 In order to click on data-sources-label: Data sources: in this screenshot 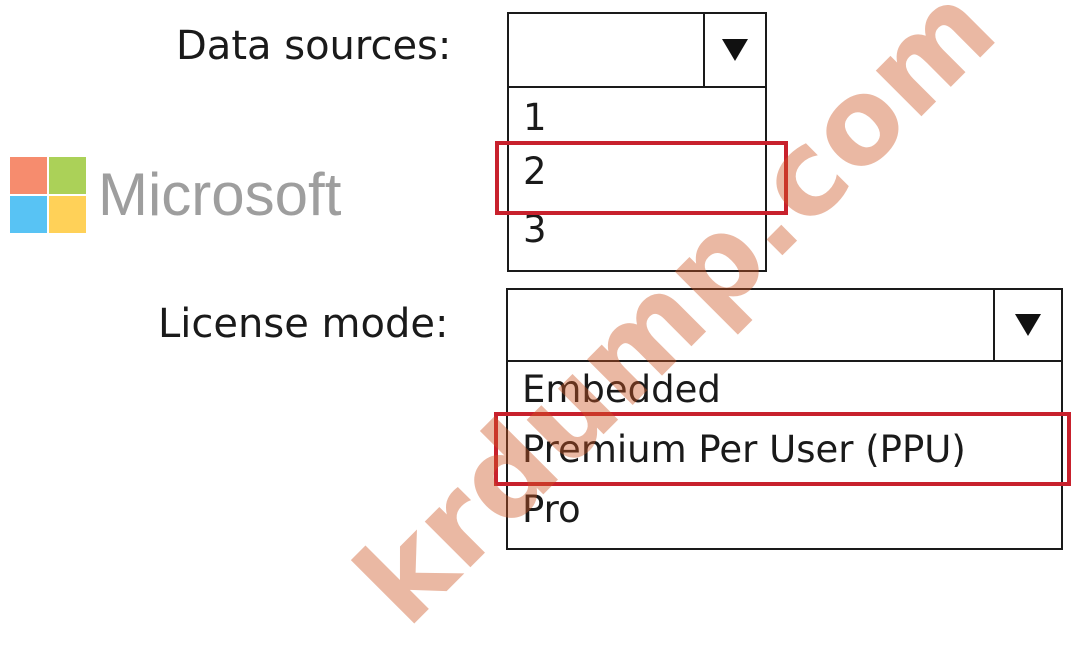, I will do `click(314, 46)`.